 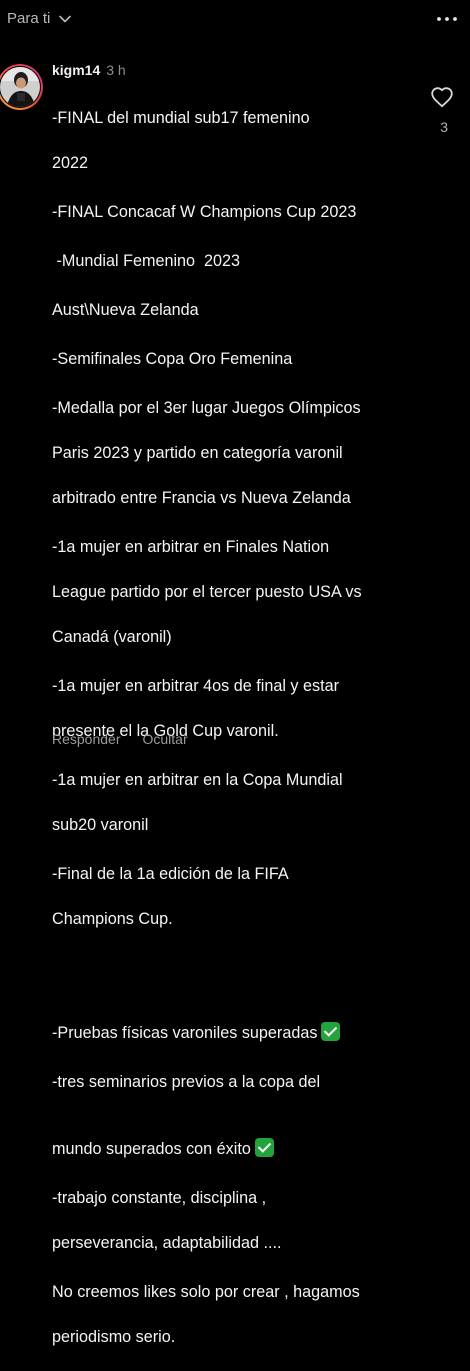 I want to click on comment-line-with-check: -Pruebas físicas varoniles superadas, so click(x=236, y=1021).